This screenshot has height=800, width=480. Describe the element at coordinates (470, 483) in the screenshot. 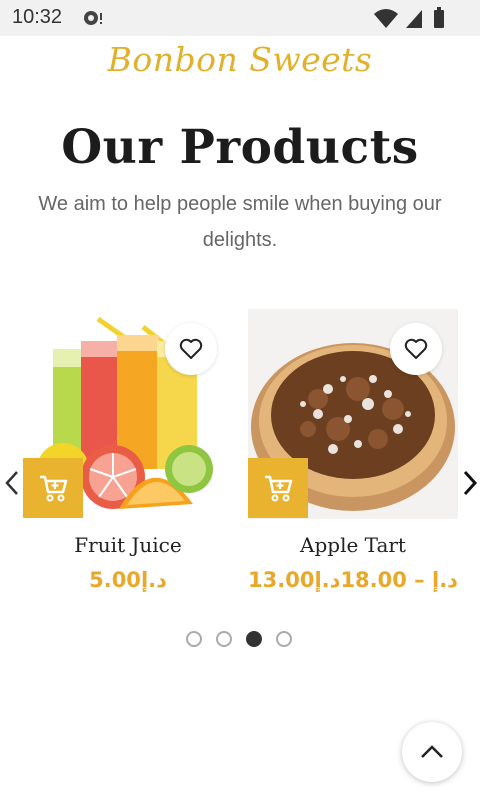

I see `carousel-next-icon` at that location.